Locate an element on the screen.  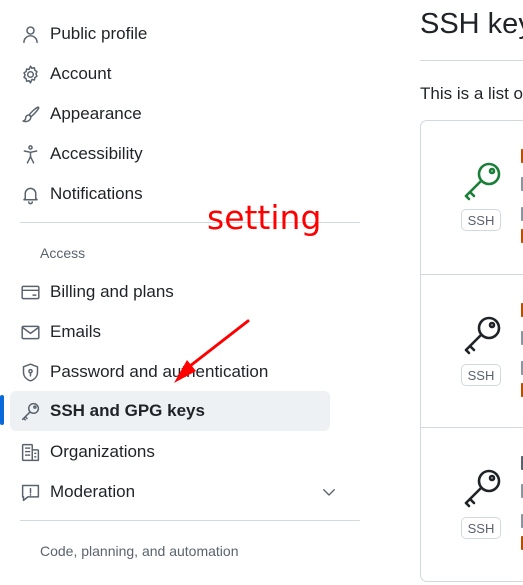
sidebar-item-label: Billing and plans is located at coordinates (112, 291).